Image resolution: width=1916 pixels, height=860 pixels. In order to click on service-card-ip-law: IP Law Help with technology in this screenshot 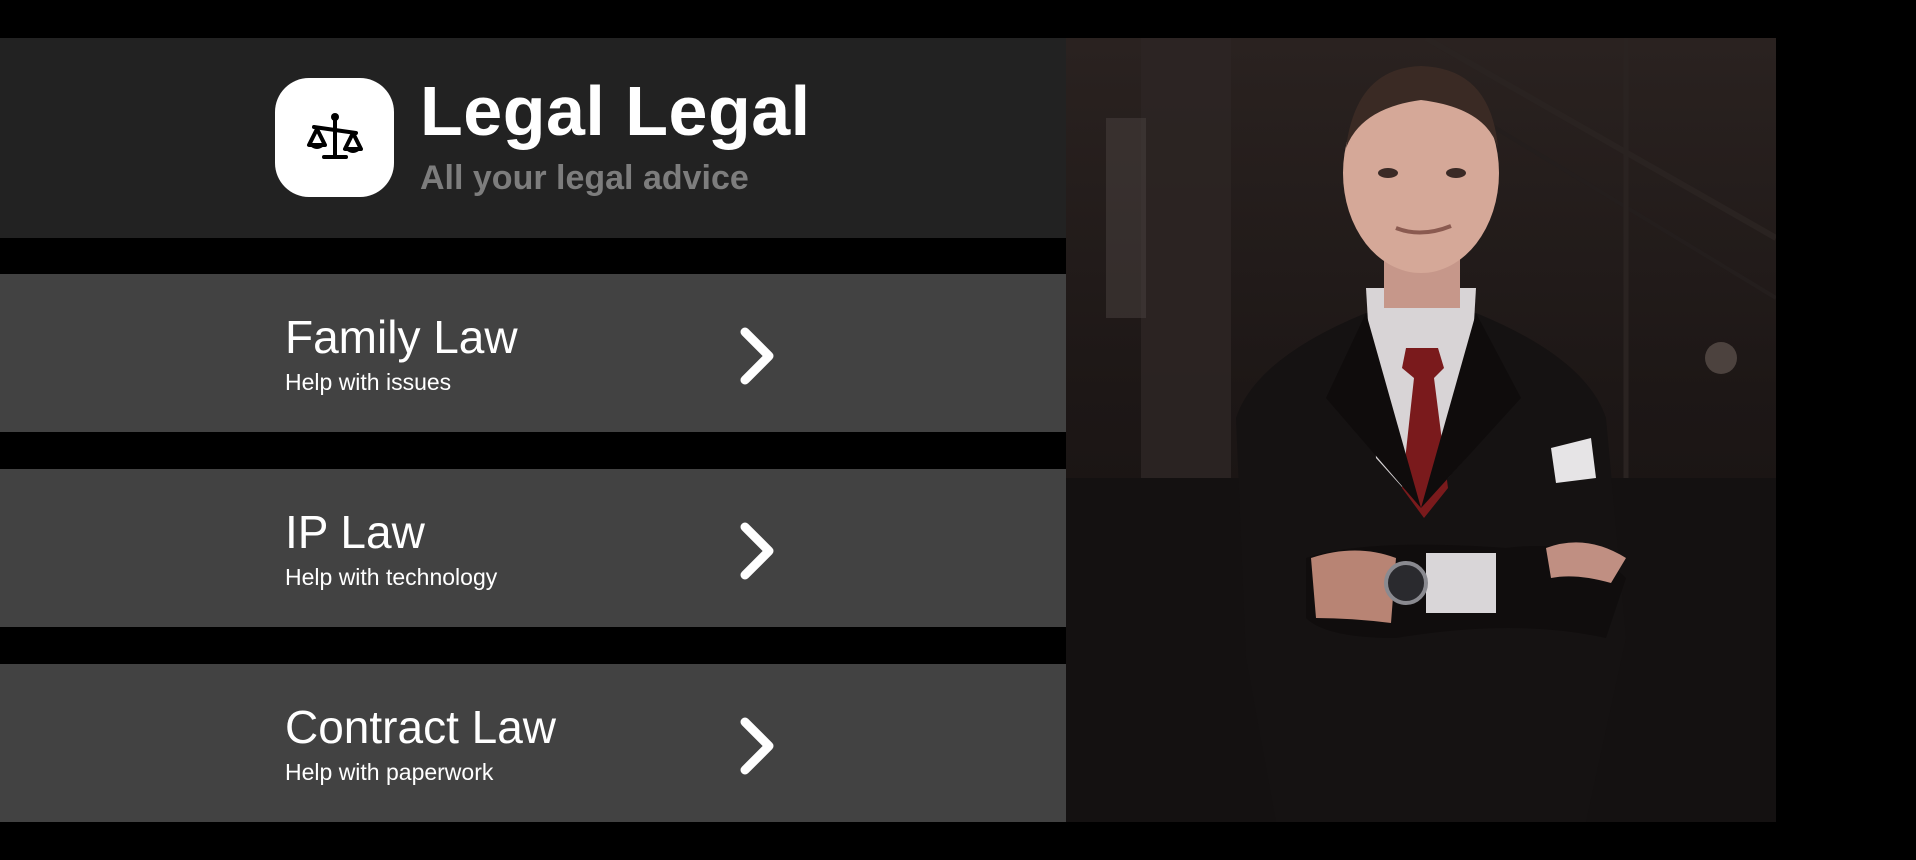, I will do `click(533, 548)`.